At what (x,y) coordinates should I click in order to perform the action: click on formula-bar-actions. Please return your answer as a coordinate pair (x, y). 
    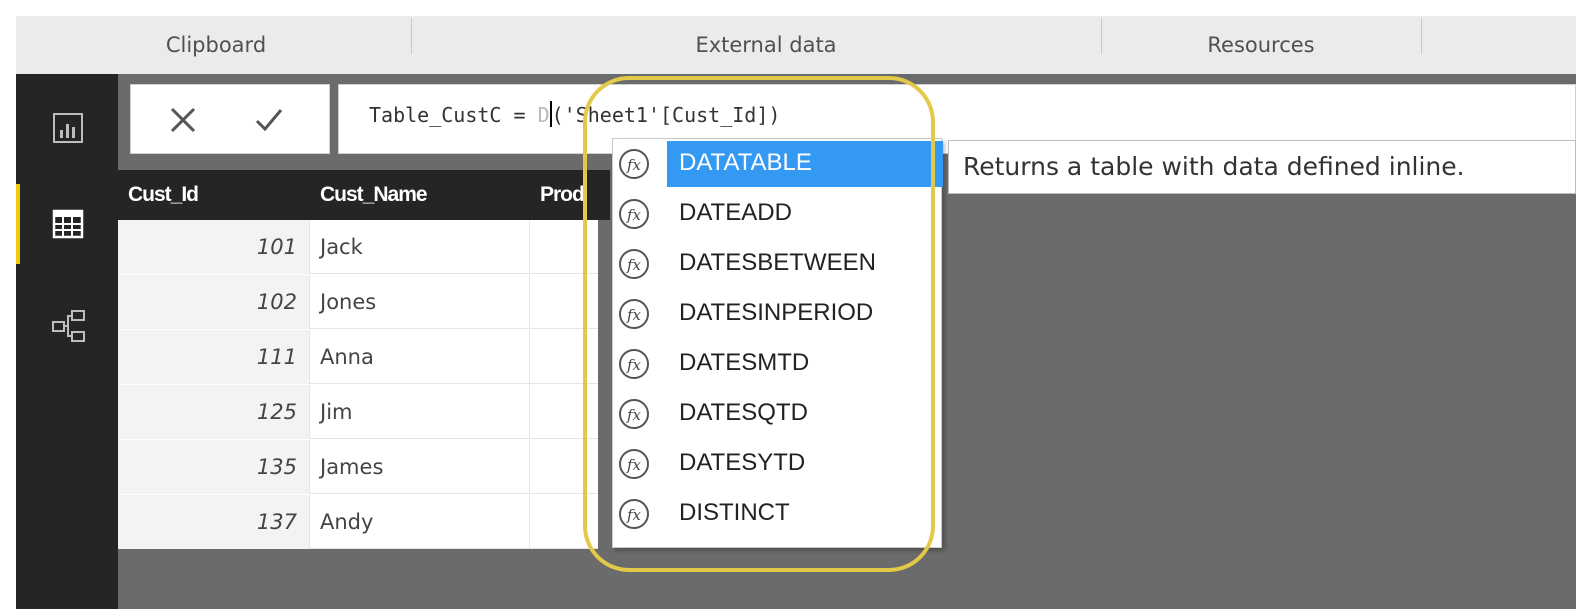
    Looking at the image, I should click on (230, 119).